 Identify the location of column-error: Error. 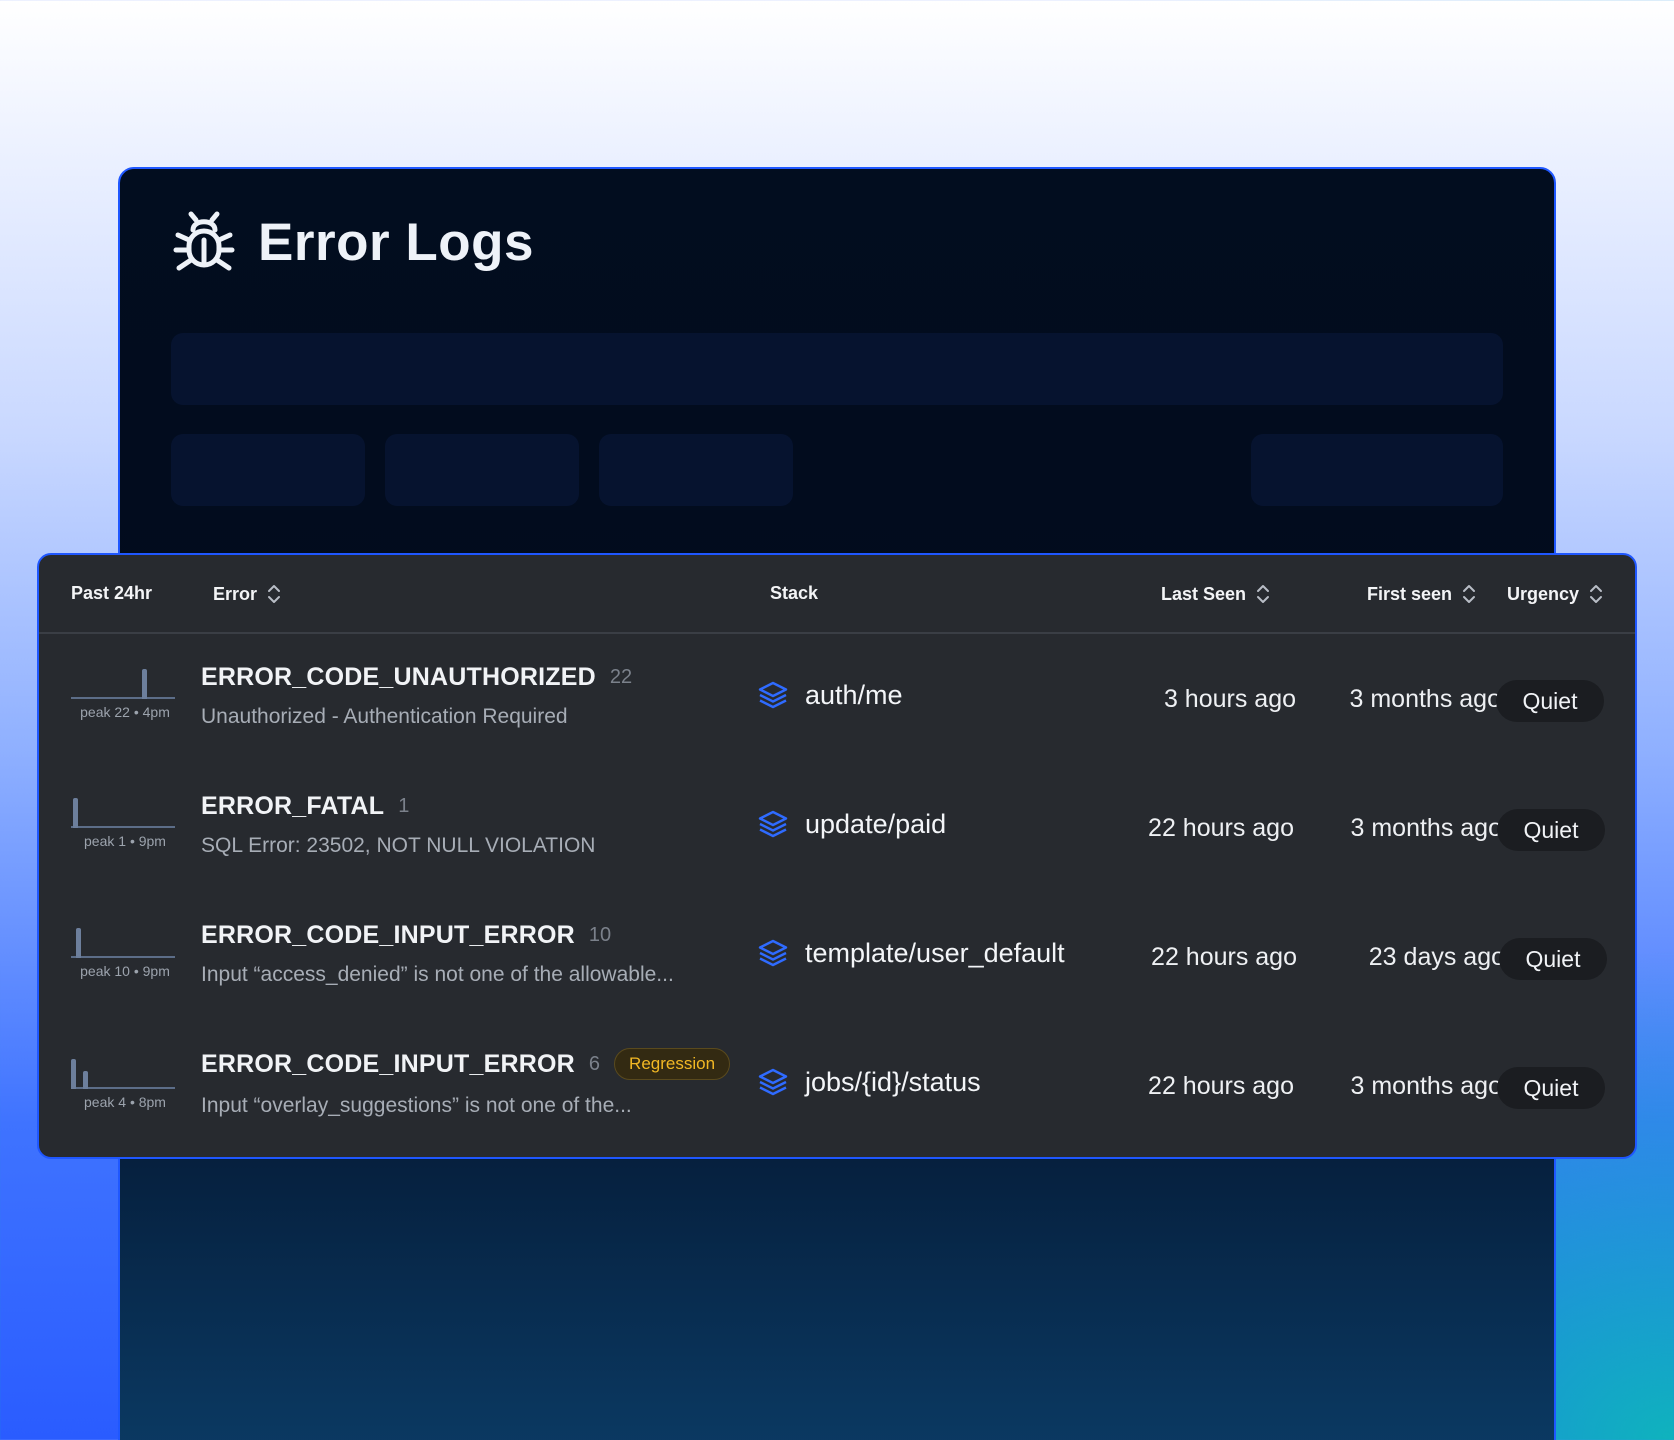
(247, 594).